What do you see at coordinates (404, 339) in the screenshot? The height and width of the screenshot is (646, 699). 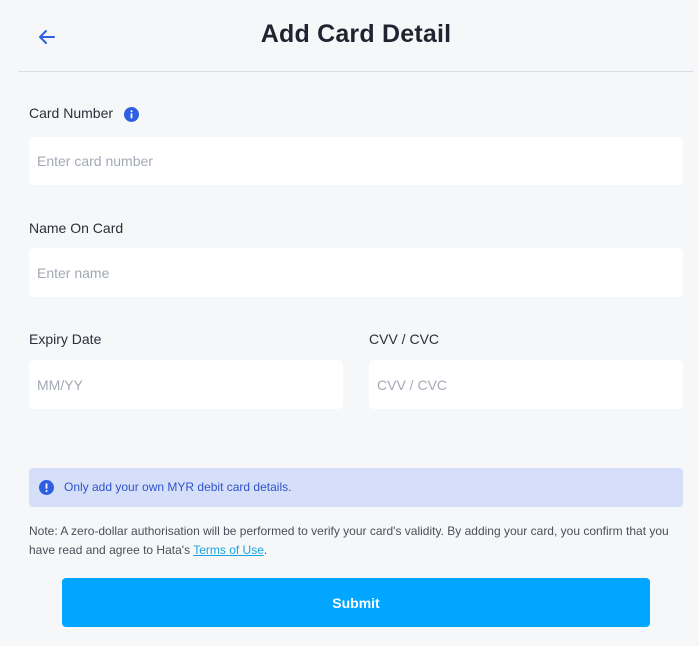 I see `cvv-label: CVV / CVC` at bounding box center [404, 339].